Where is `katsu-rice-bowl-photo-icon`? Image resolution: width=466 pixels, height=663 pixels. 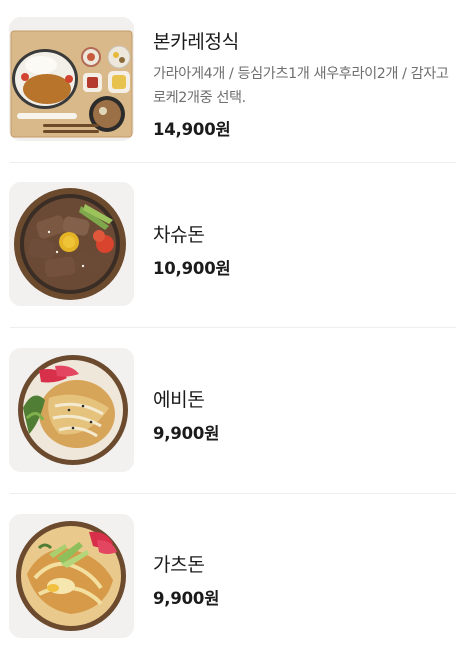 katsu-rice-bowl-photo-icon is located at coordinates (71, 576).